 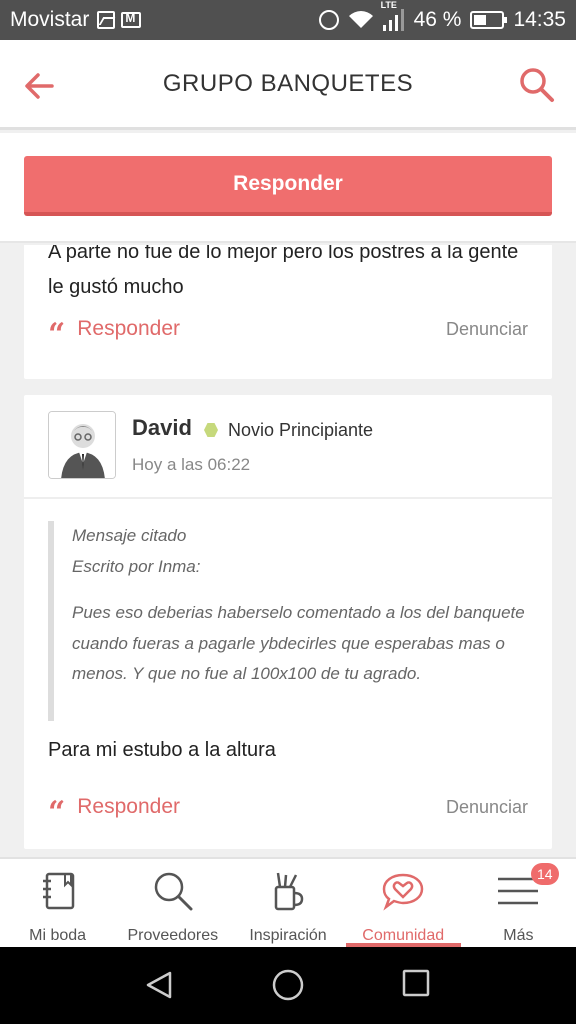 I want to click on nav-item-inspiracion: Inspiración, so click(x=287, y=903).